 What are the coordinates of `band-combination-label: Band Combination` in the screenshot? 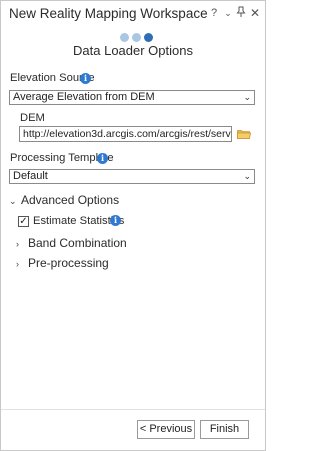 It's located at (77, 243).